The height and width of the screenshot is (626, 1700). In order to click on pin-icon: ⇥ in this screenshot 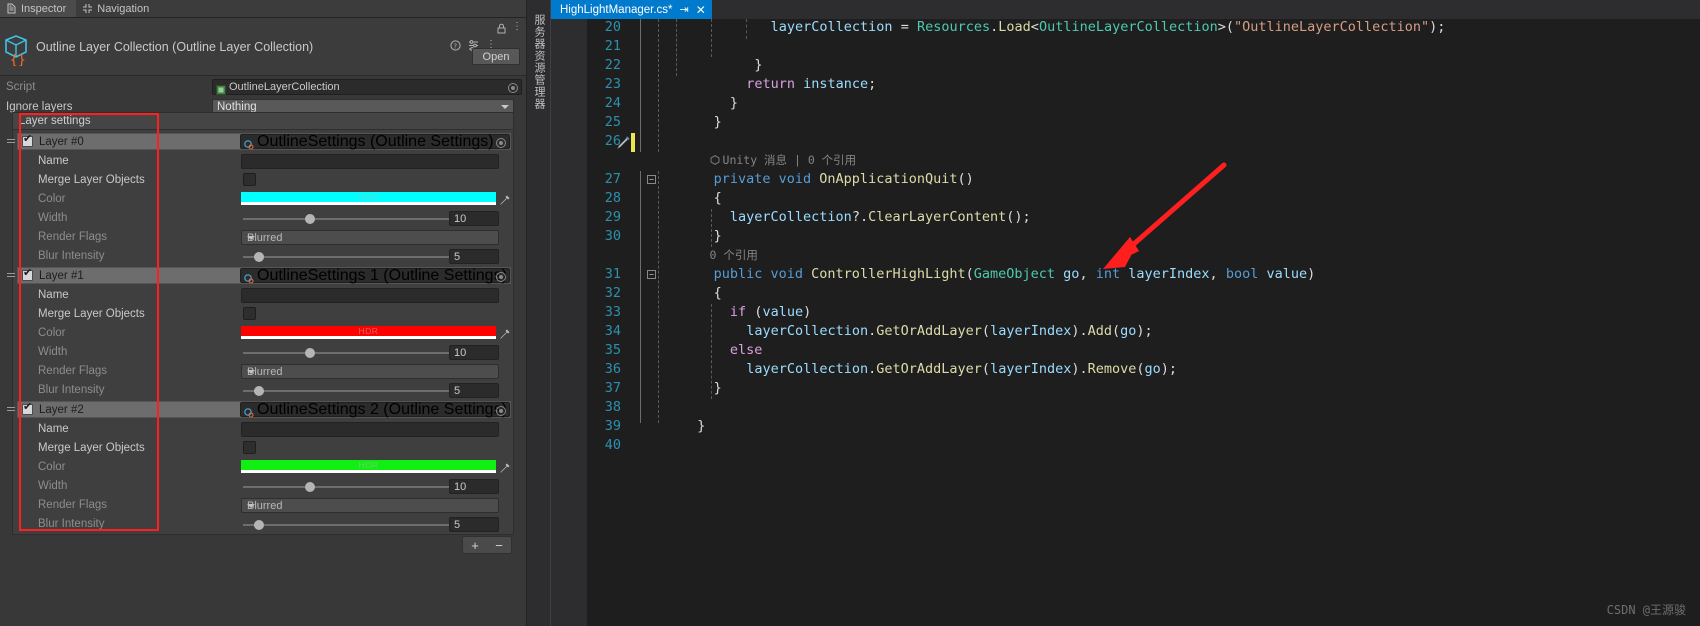, I will do `click(684, 9)`.